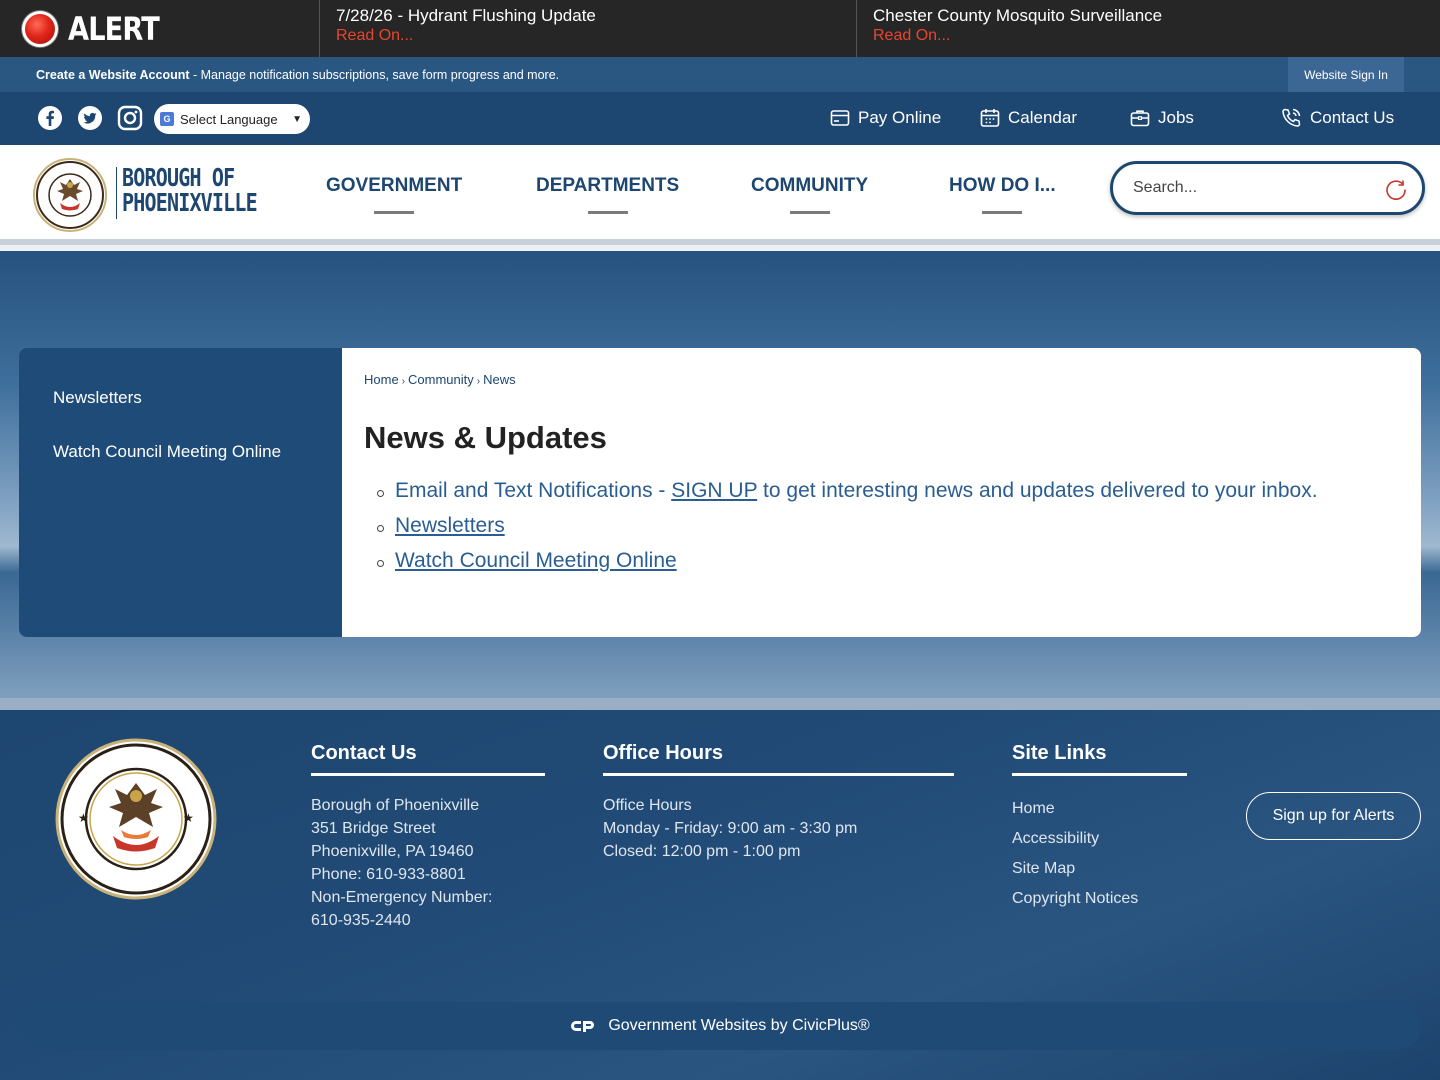  I want to click on list-item: Newsletters, so click(841, 530).